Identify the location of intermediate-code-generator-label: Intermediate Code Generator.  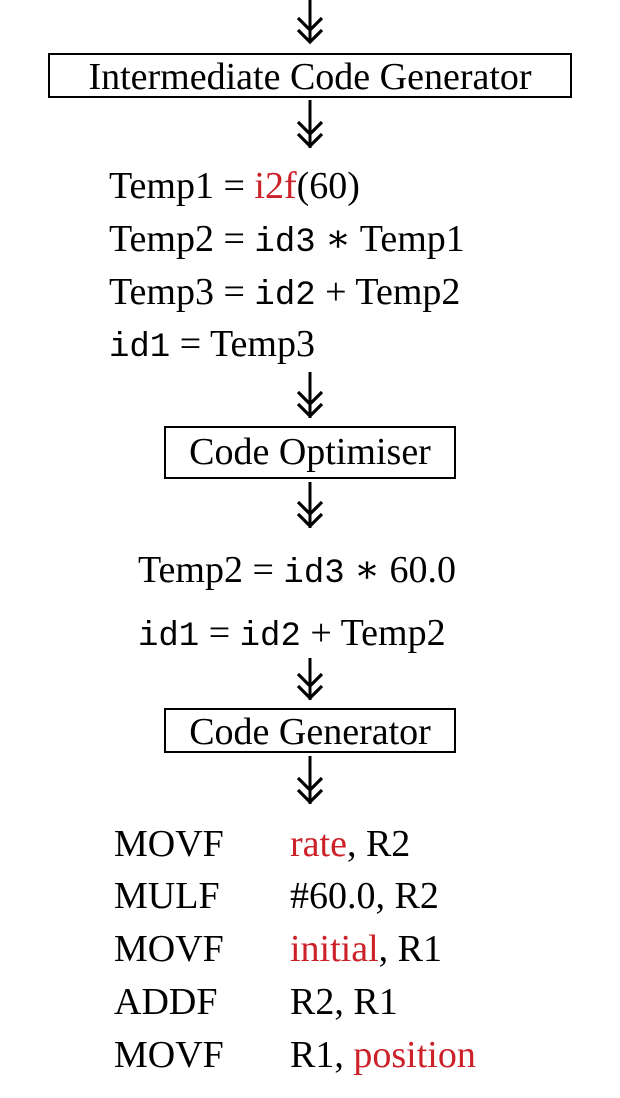
(310, 77).